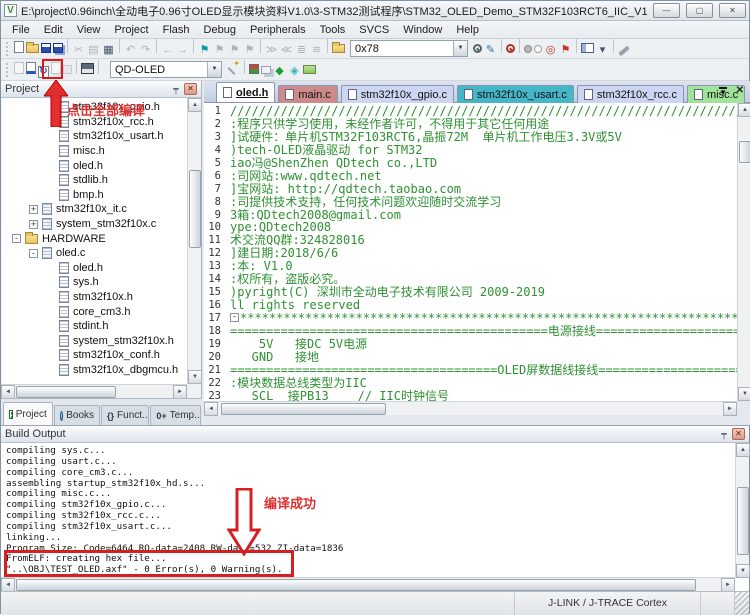 The image size is (750, 615). Describe the element at coordinates (402, 49) in the screenshot. I see `address-value: 0x78` at that location.